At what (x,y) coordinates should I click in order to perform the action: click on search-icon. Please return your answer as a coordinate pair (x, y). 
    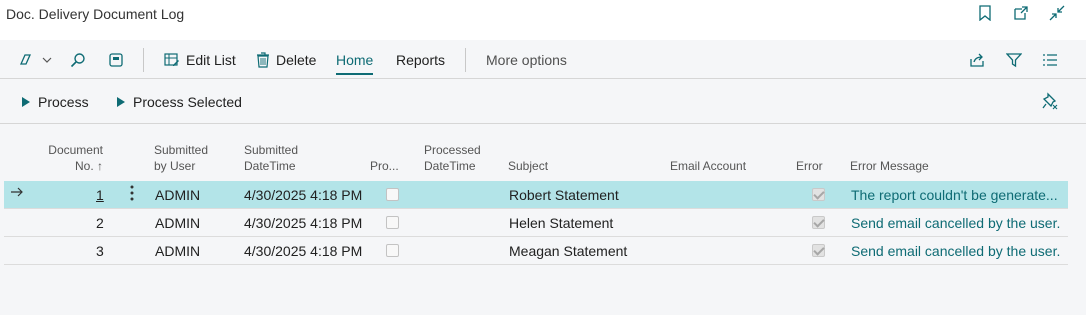
    Looking at the image, I should click on (78, 60).